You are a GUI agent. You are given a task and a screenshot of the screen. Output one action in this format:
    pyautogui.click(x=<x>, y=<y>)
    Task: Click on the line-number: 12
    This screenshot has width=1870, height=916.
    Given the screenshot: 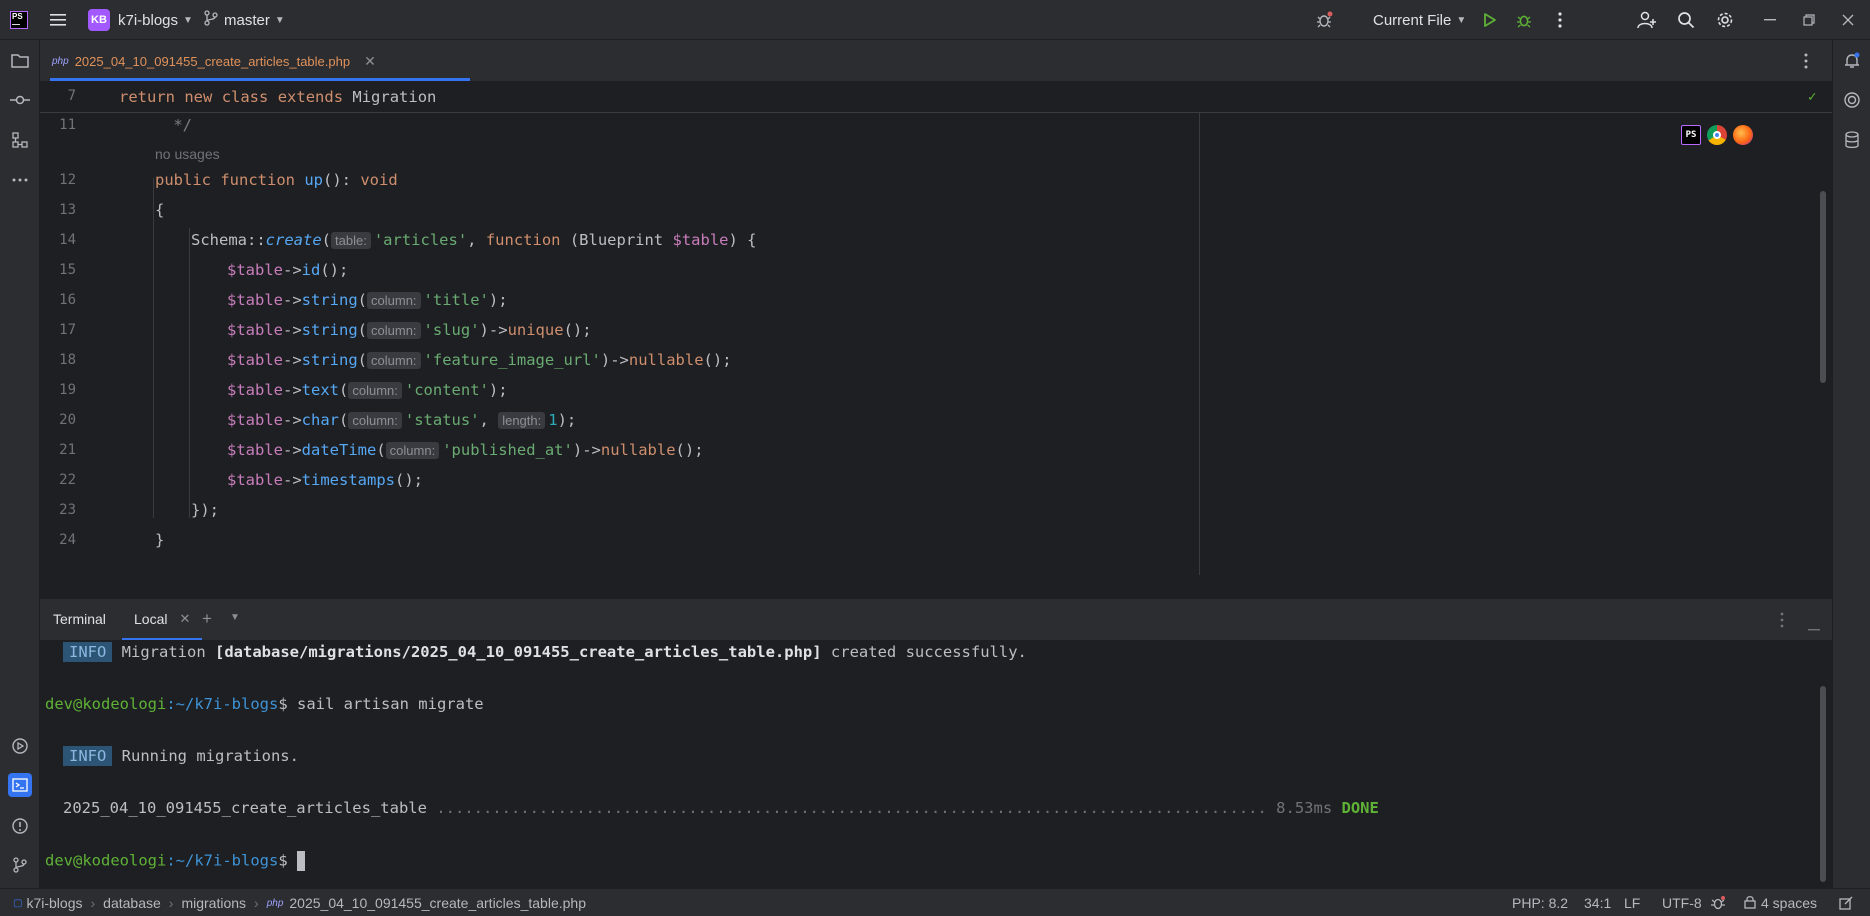 What is the action you would take?
    pyautogui.click(x=67, y=180)
    